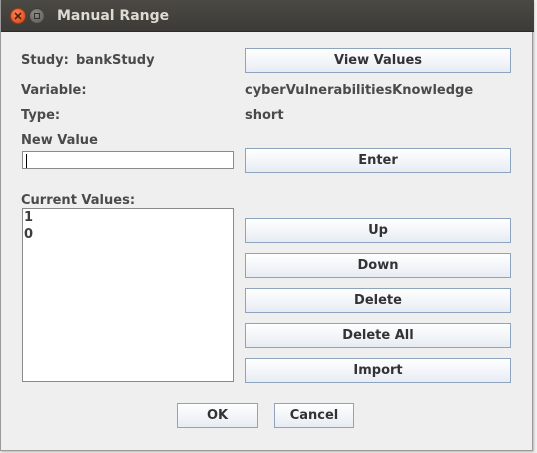 This screenshot has height=453, width=537. Describe the element at coordinates (41, 115) in the screenshot. I see `type-label: Type:` at that location.